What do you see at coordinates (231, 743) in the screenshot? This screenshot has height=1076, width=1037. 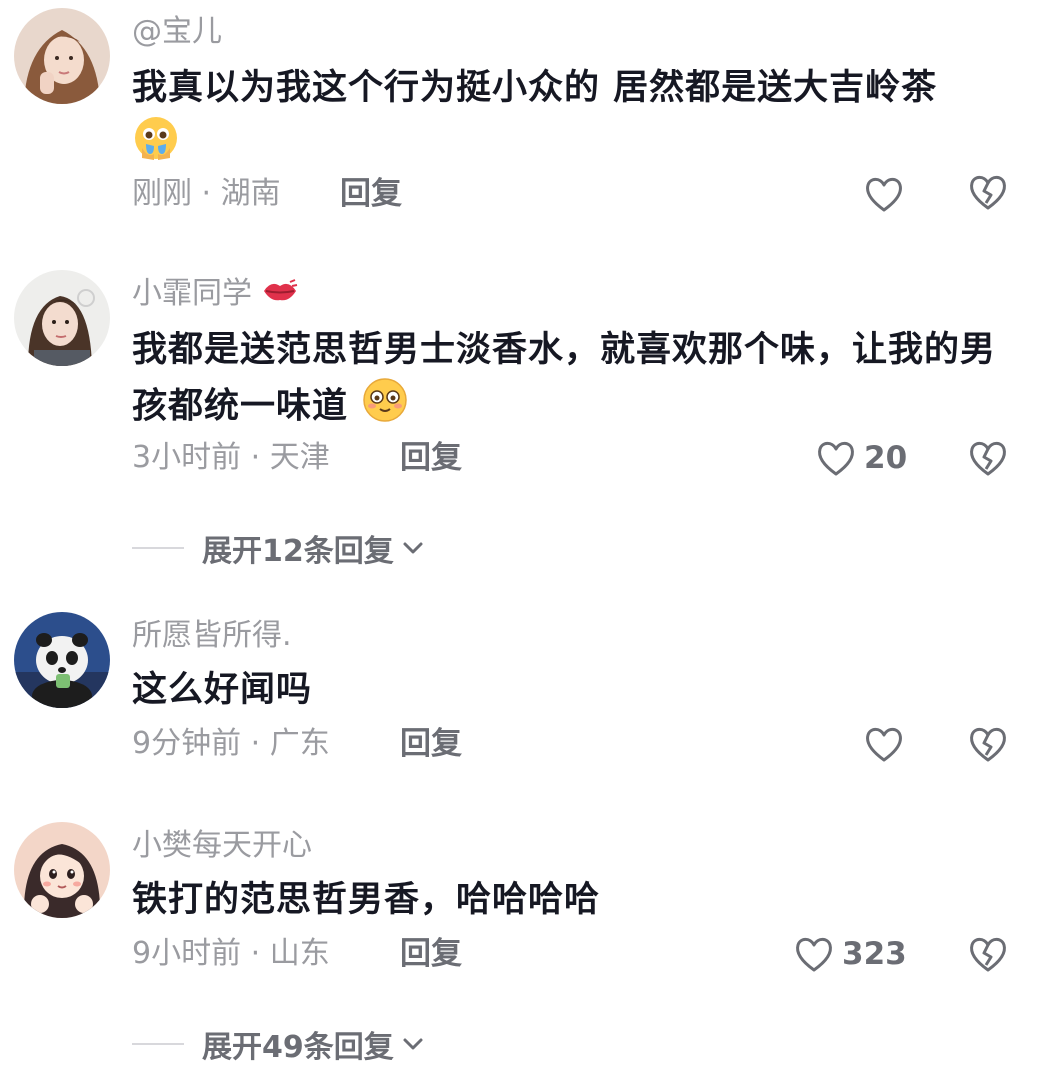 I see `comment-meta: 9分钟前 · 广东` at bounding box center [231, 743].